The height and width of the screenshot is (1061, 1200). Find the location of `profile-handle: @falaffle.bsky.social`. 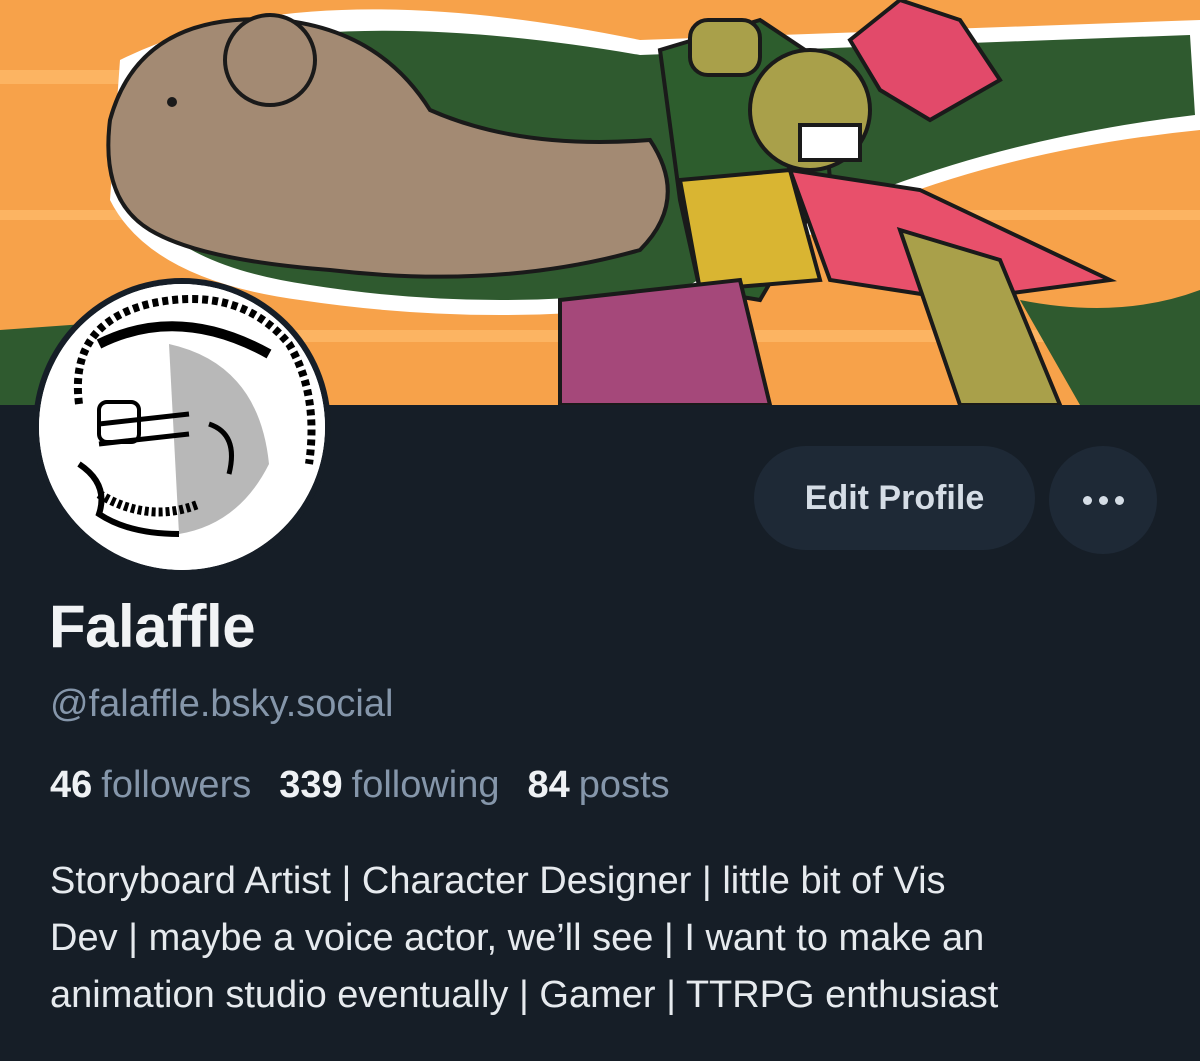

profile-handle: @falaffle.bsky.social is located at coordinates (222, 704).